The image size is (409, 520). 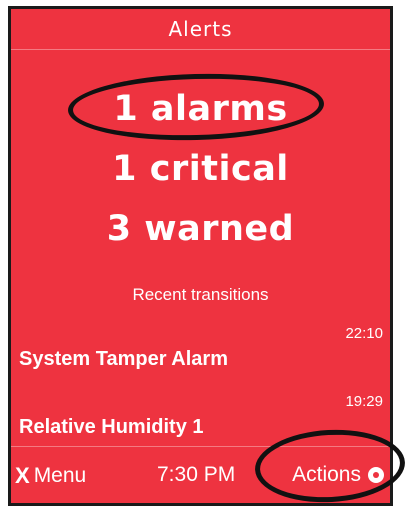 I want to click on menu-label: Menu, so click(x=60, y=475).